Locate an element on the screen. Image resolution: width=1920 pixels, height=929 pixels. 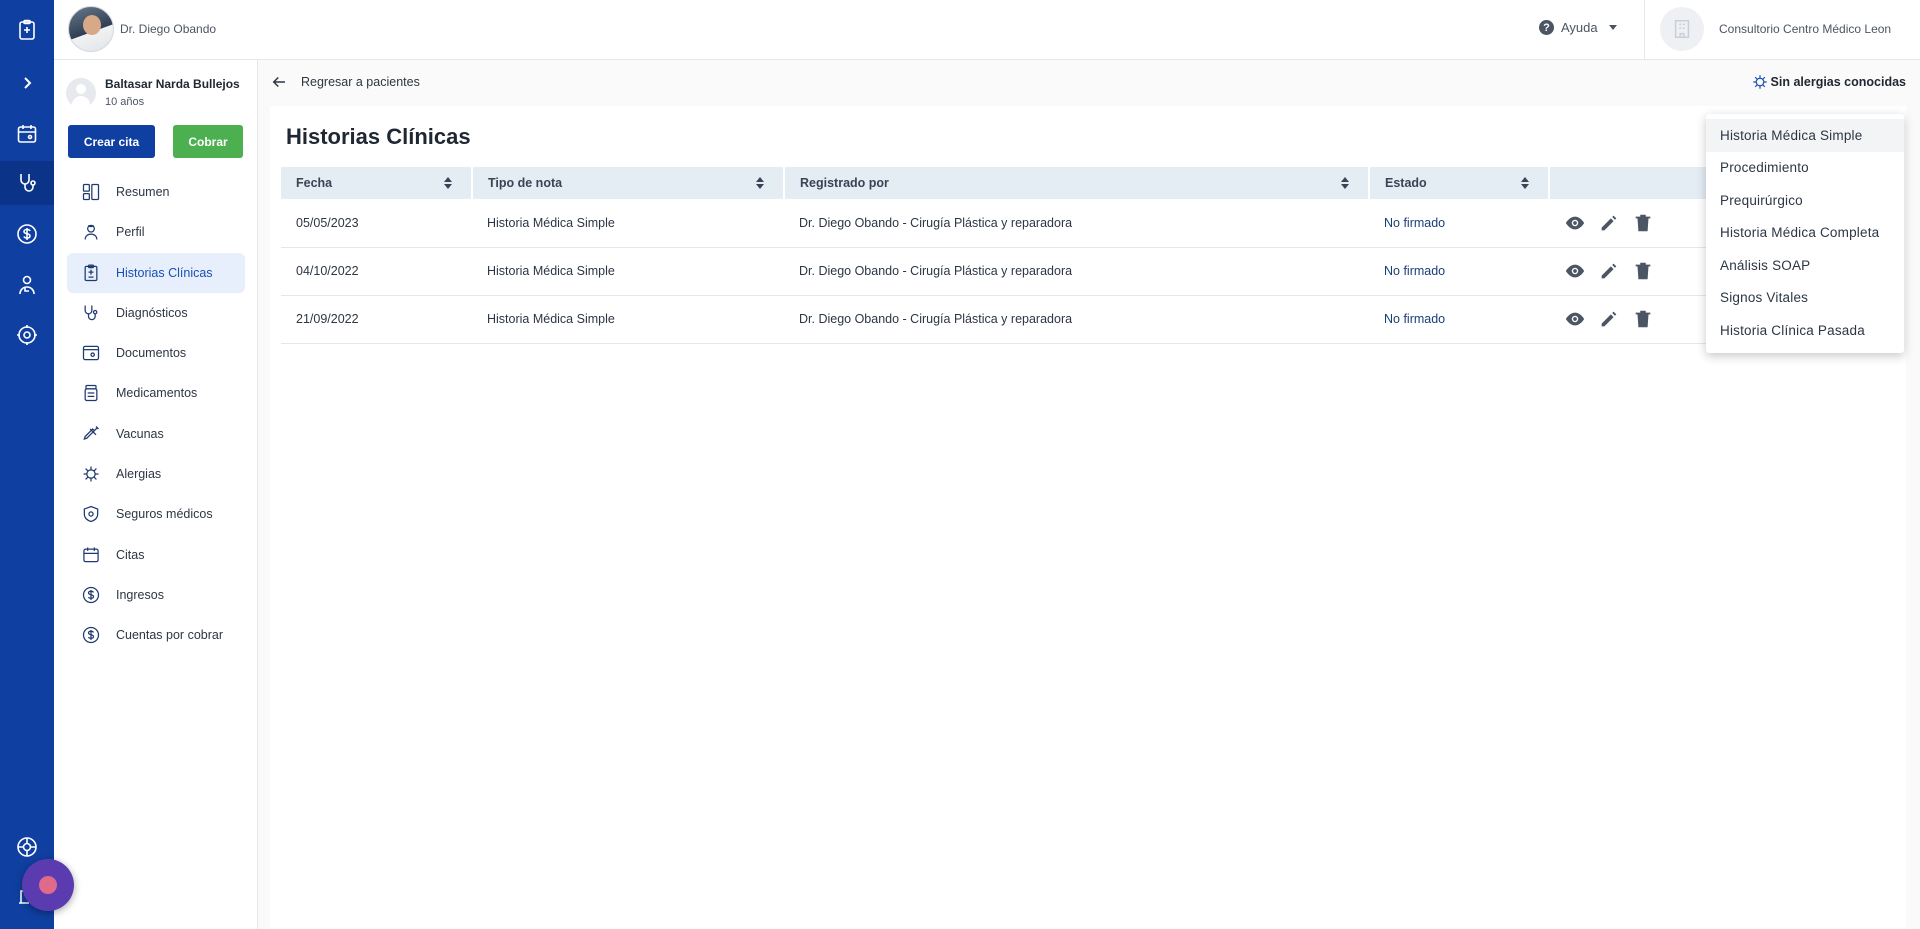
page-title: Historias Clínicas is located at coordinates (378, 136).